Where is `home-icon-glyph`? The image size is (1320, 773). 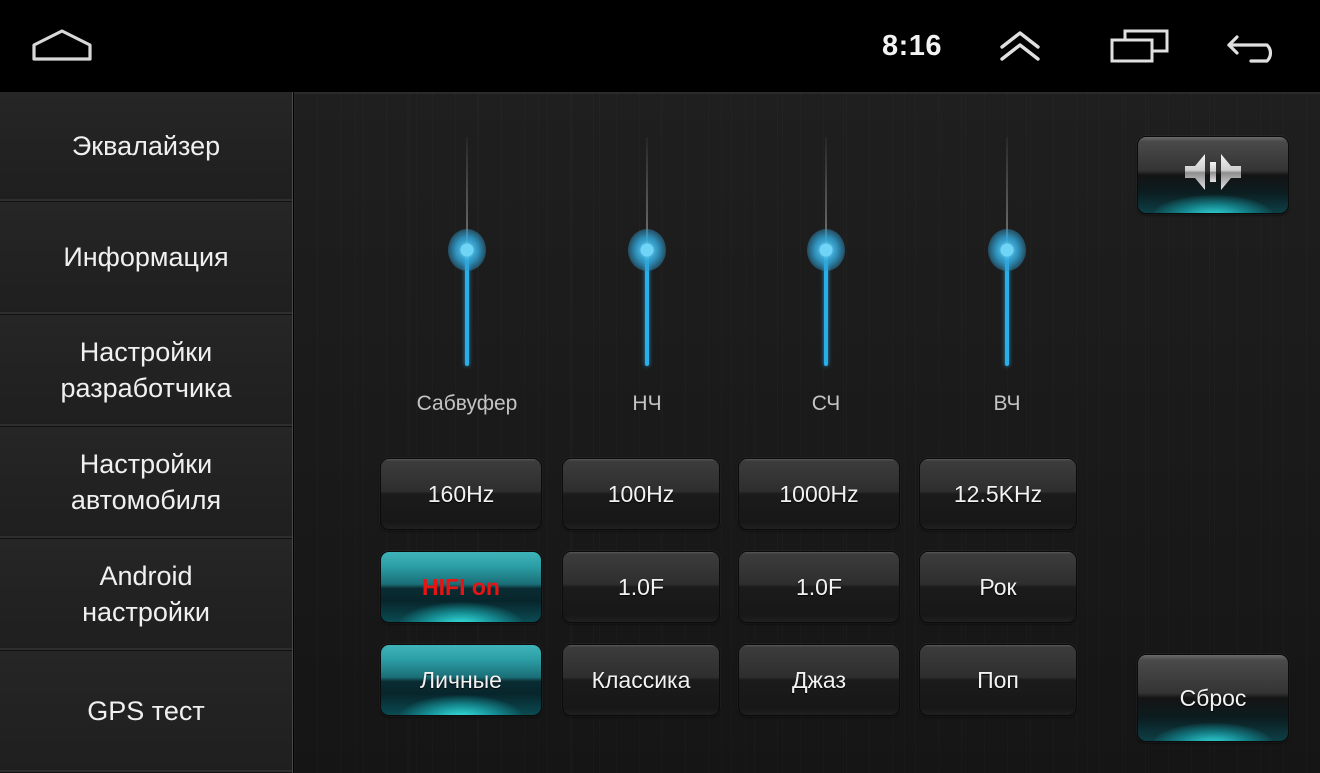 home-icon-glyph is located at coordinates (62, 45).